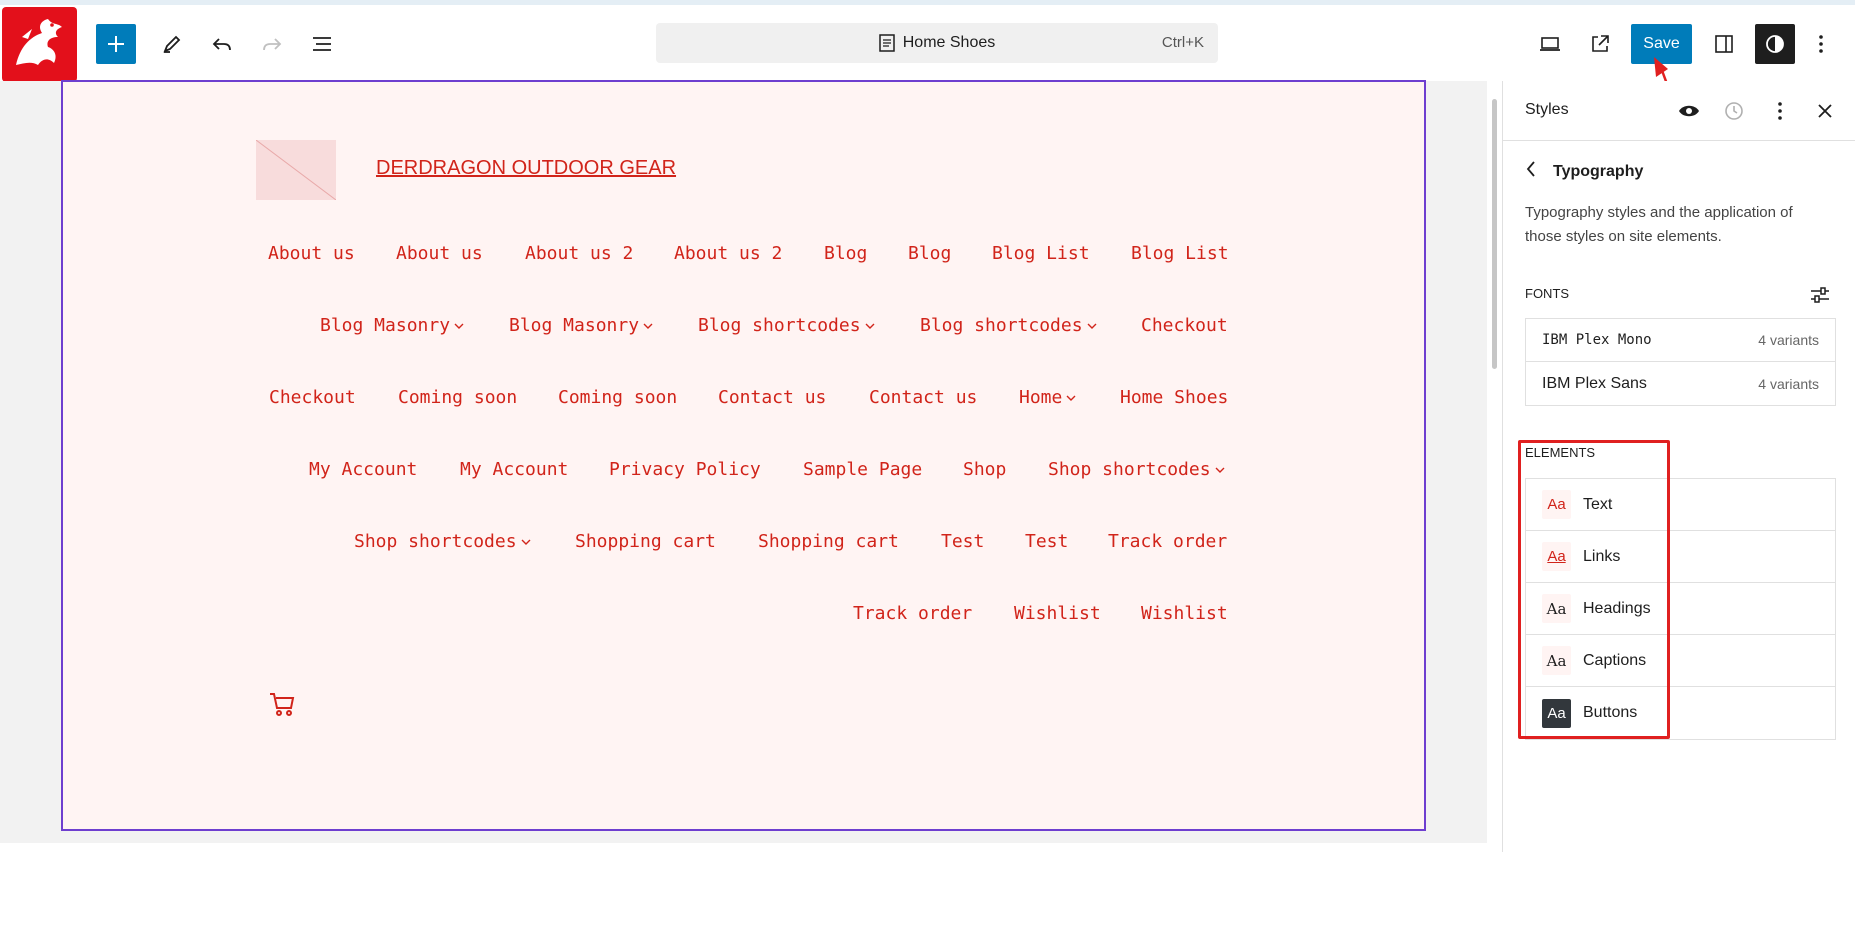 This screenshot has width=1855, height=925. I want to click on nav-item: Shop, so click(984, 469).